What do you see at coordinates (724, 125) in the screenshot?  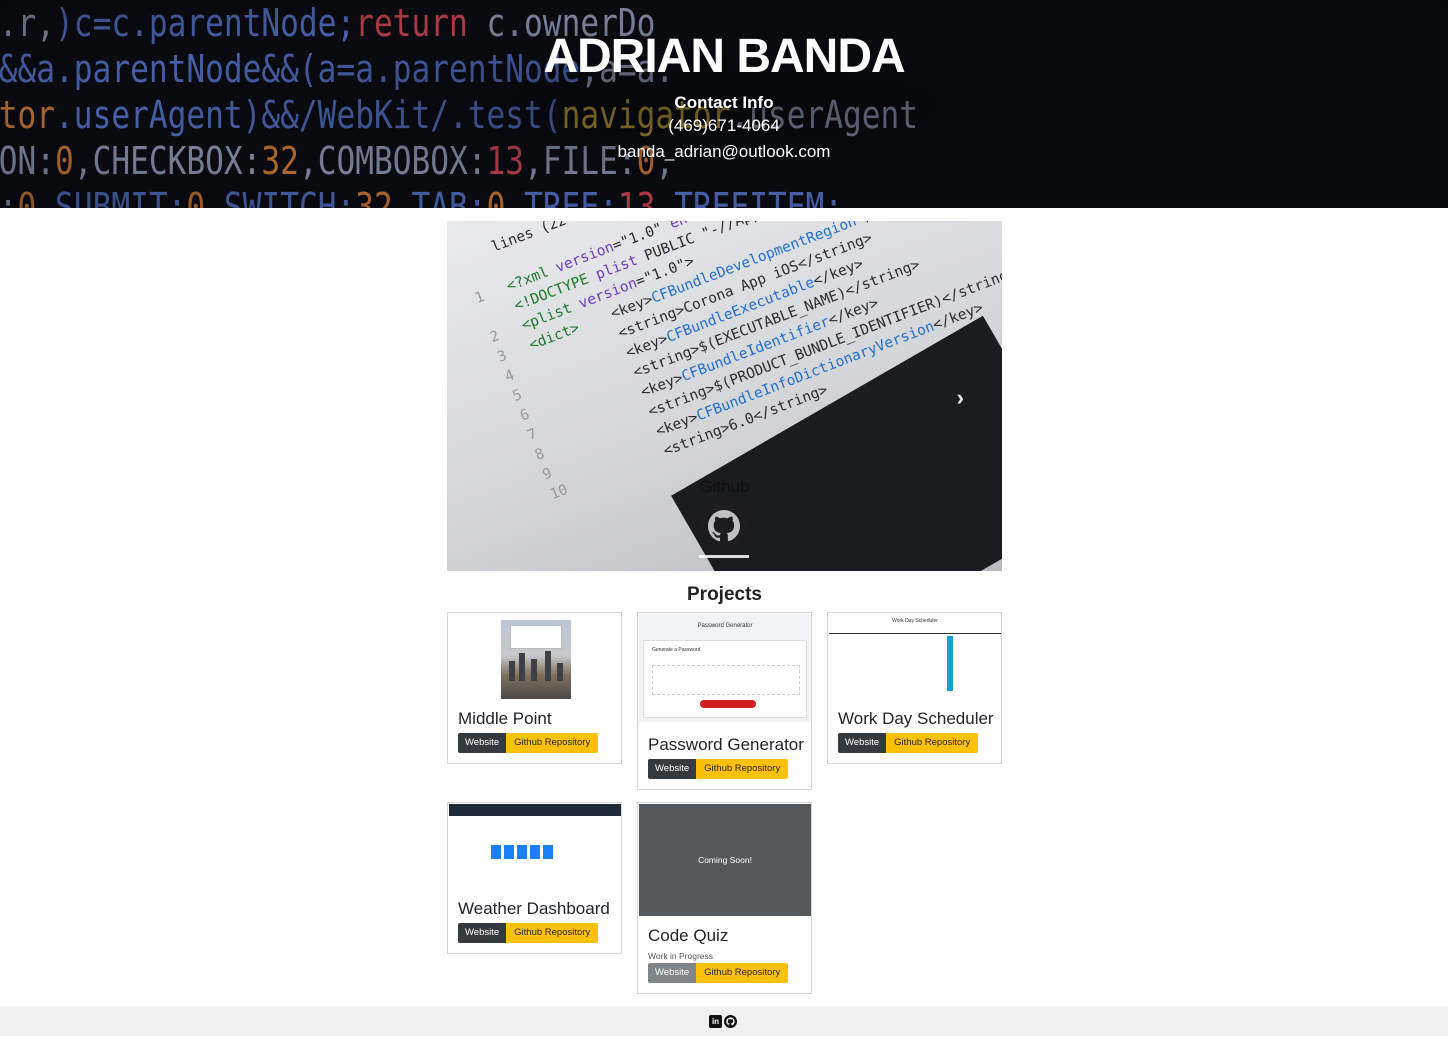 I see `contact-phone: (469)671-4064` at bounding box center [724, 125].